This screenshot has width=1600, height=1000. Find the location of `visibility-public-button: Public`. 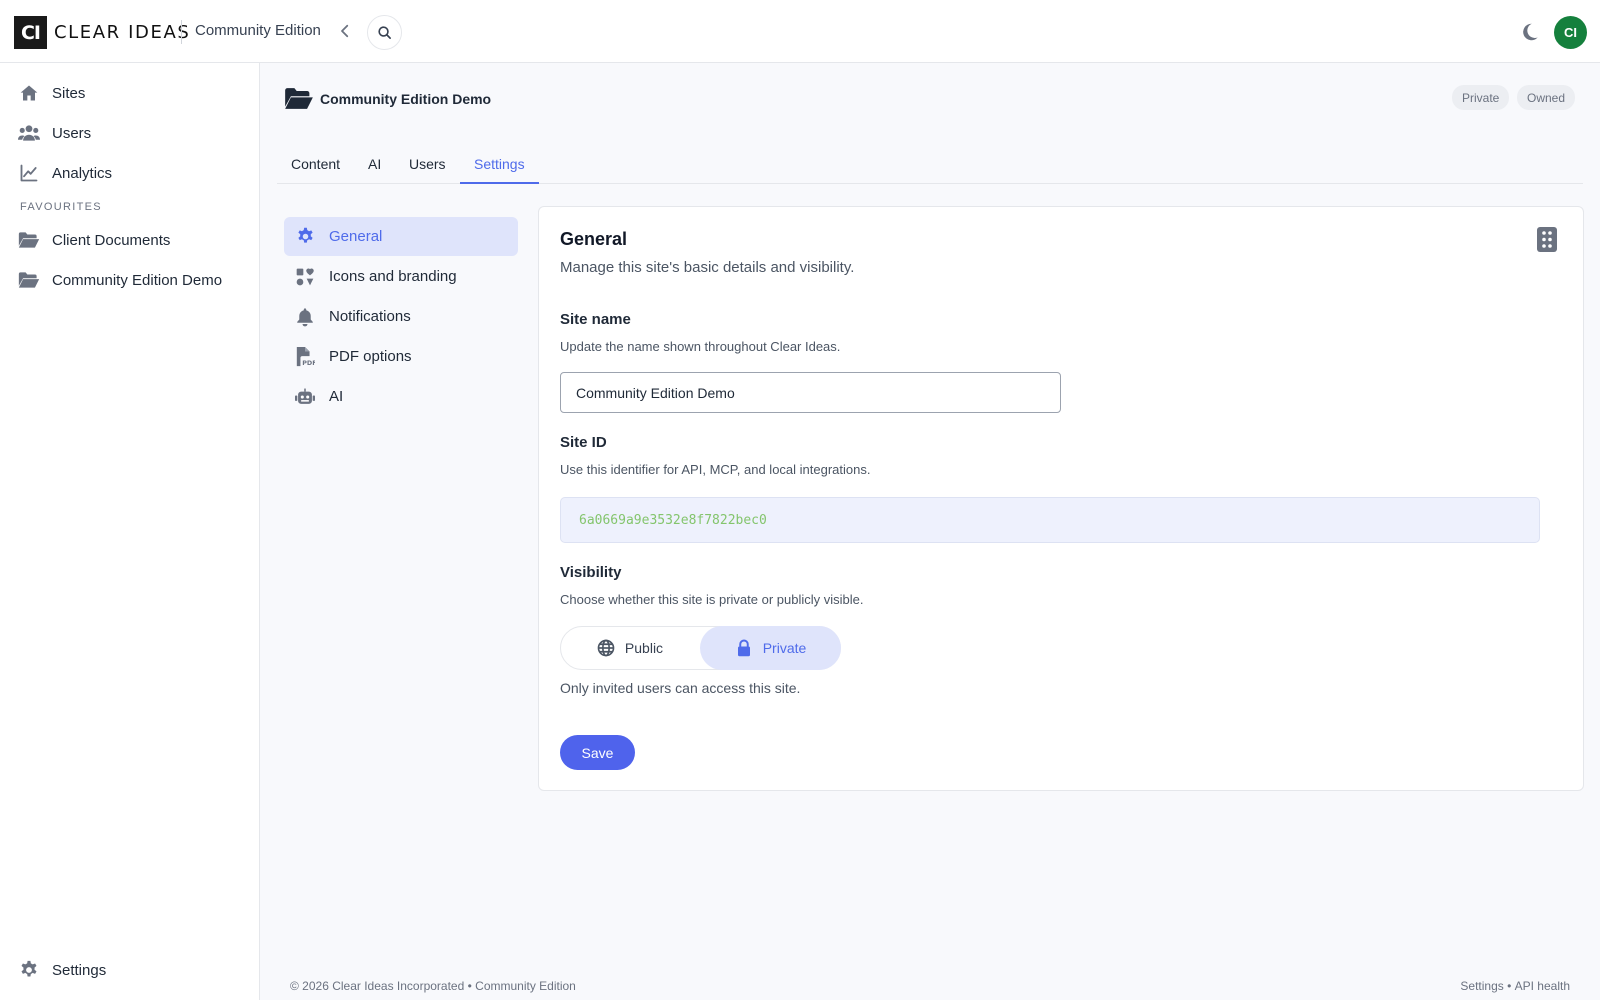

visibility-public-button: Public is located at coordinates (630, 648).